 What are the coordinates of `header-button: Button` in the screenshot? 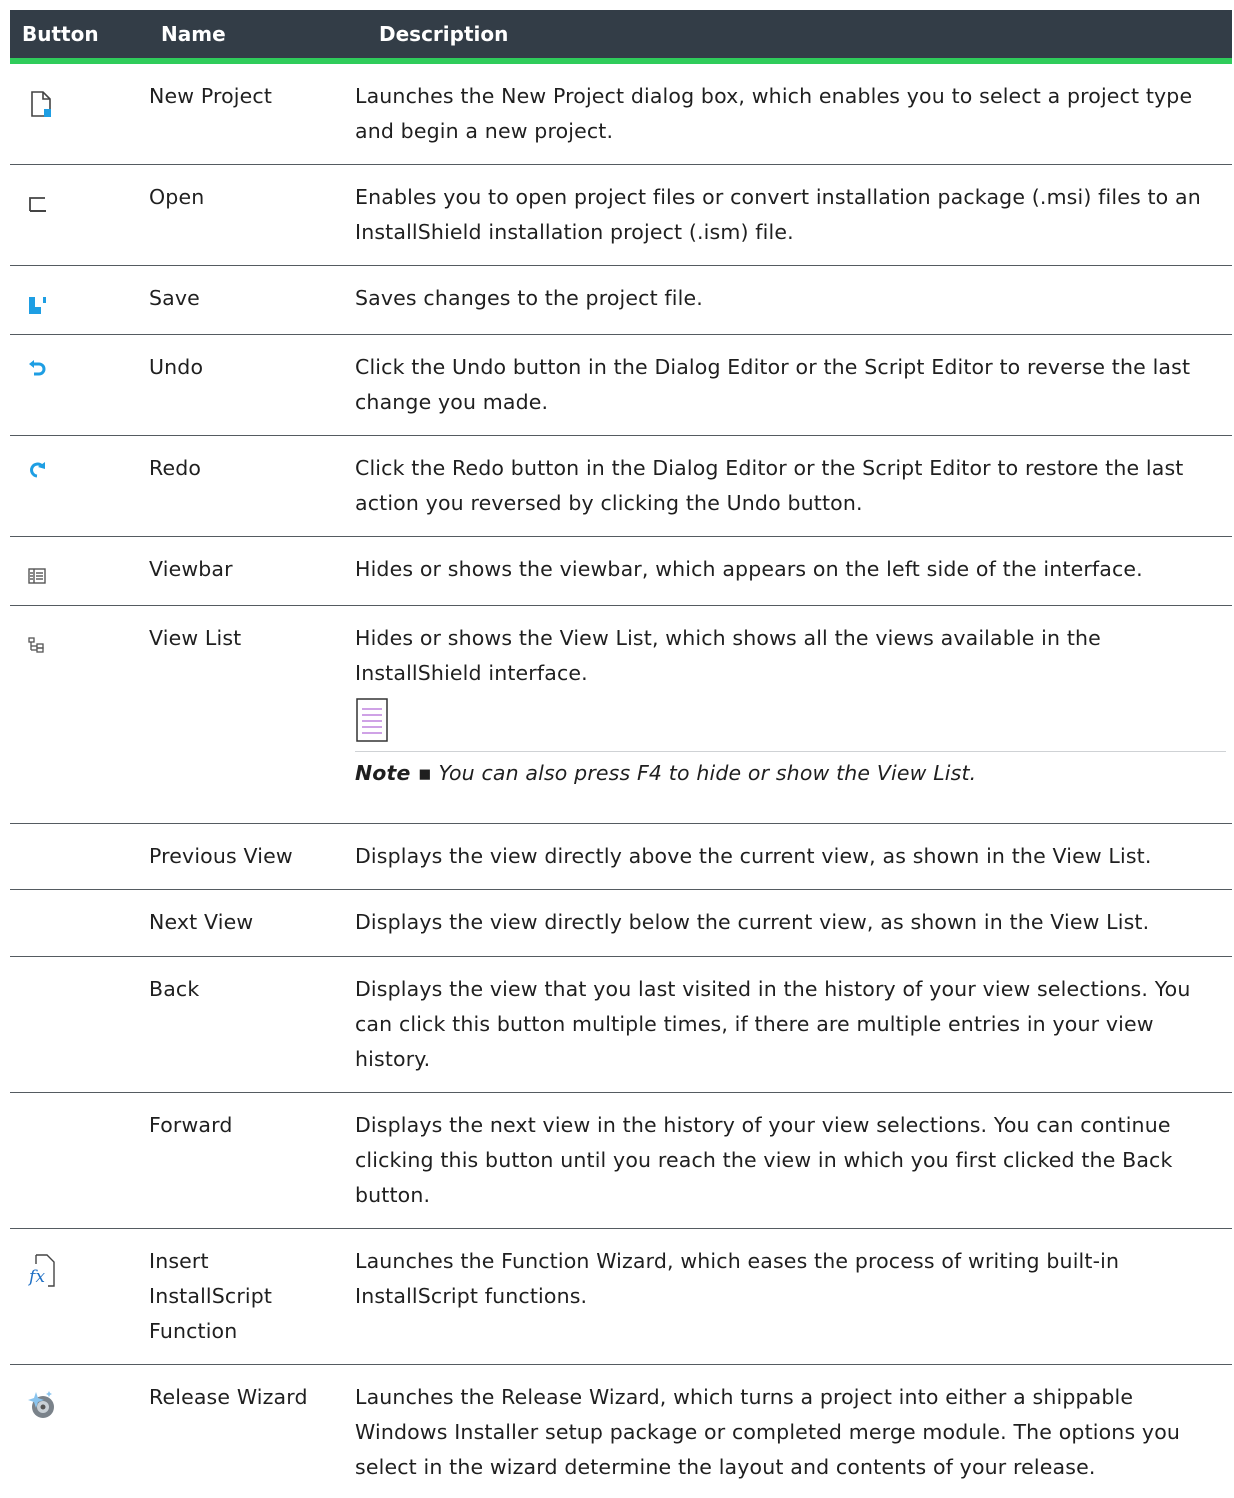 It's located at (60, 34).